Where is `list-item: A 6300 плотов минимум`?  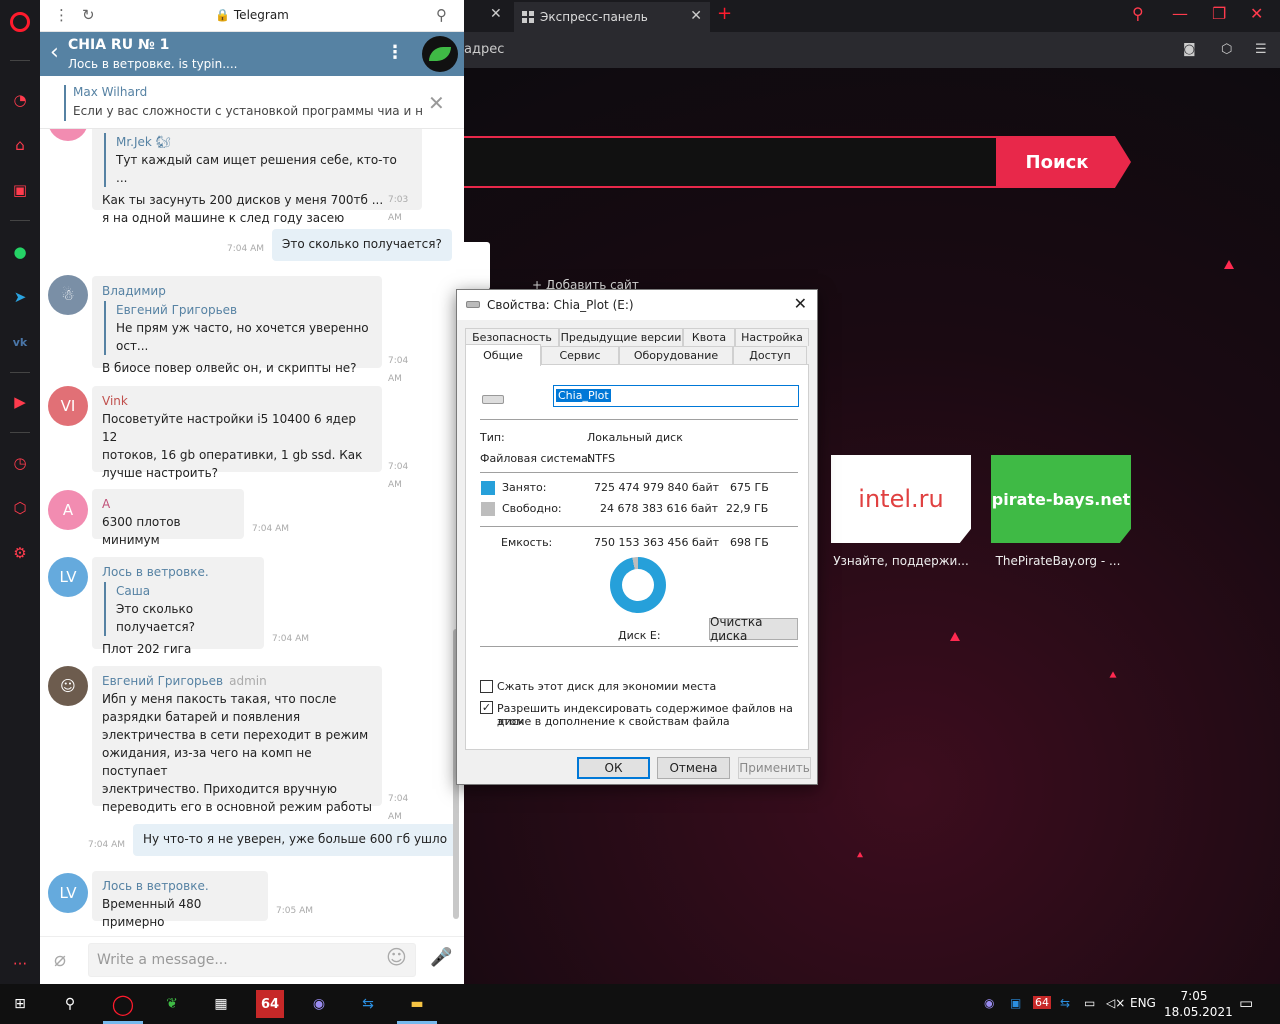
list-item: A 6300 плотов минимум is located at coordinates (168, 518).